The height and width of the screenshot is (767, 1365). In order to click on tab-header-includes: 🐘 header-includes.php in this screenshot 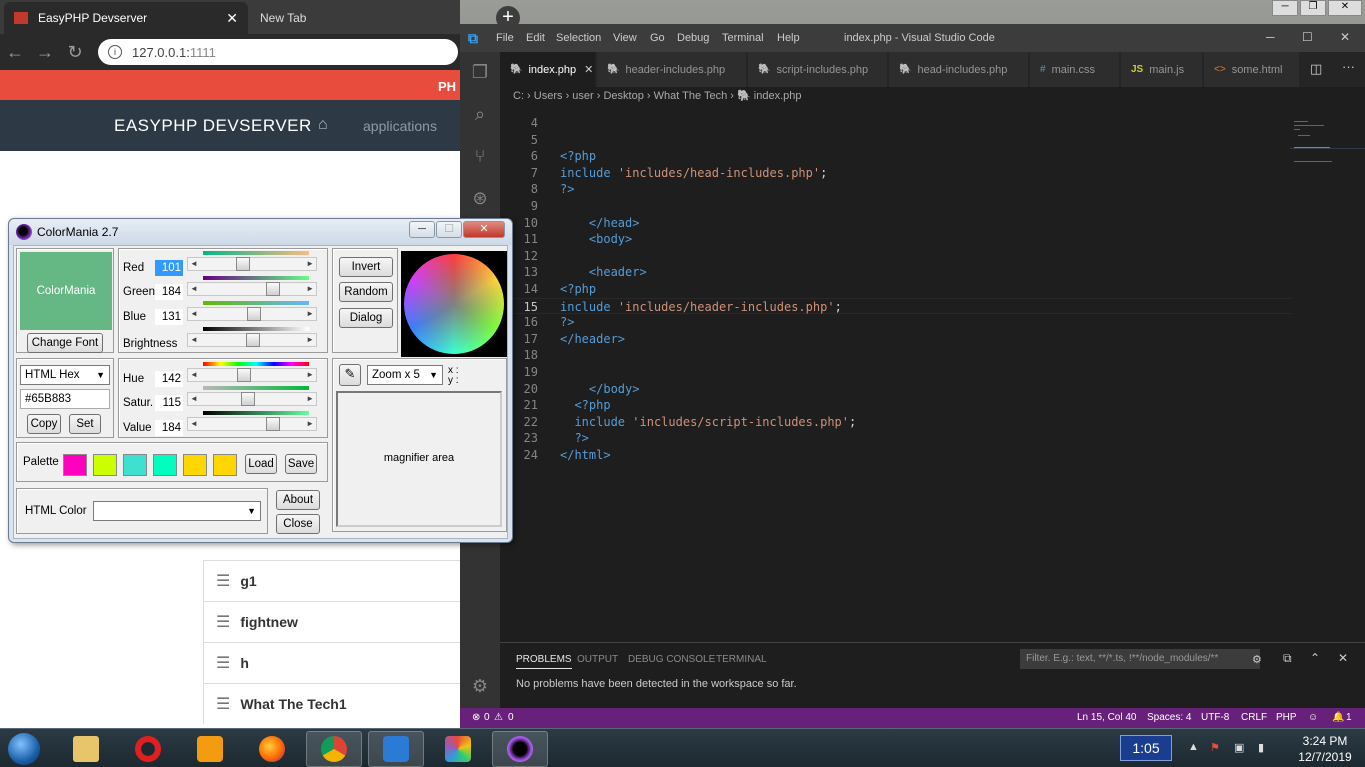, I will do `click(672, 69)`.